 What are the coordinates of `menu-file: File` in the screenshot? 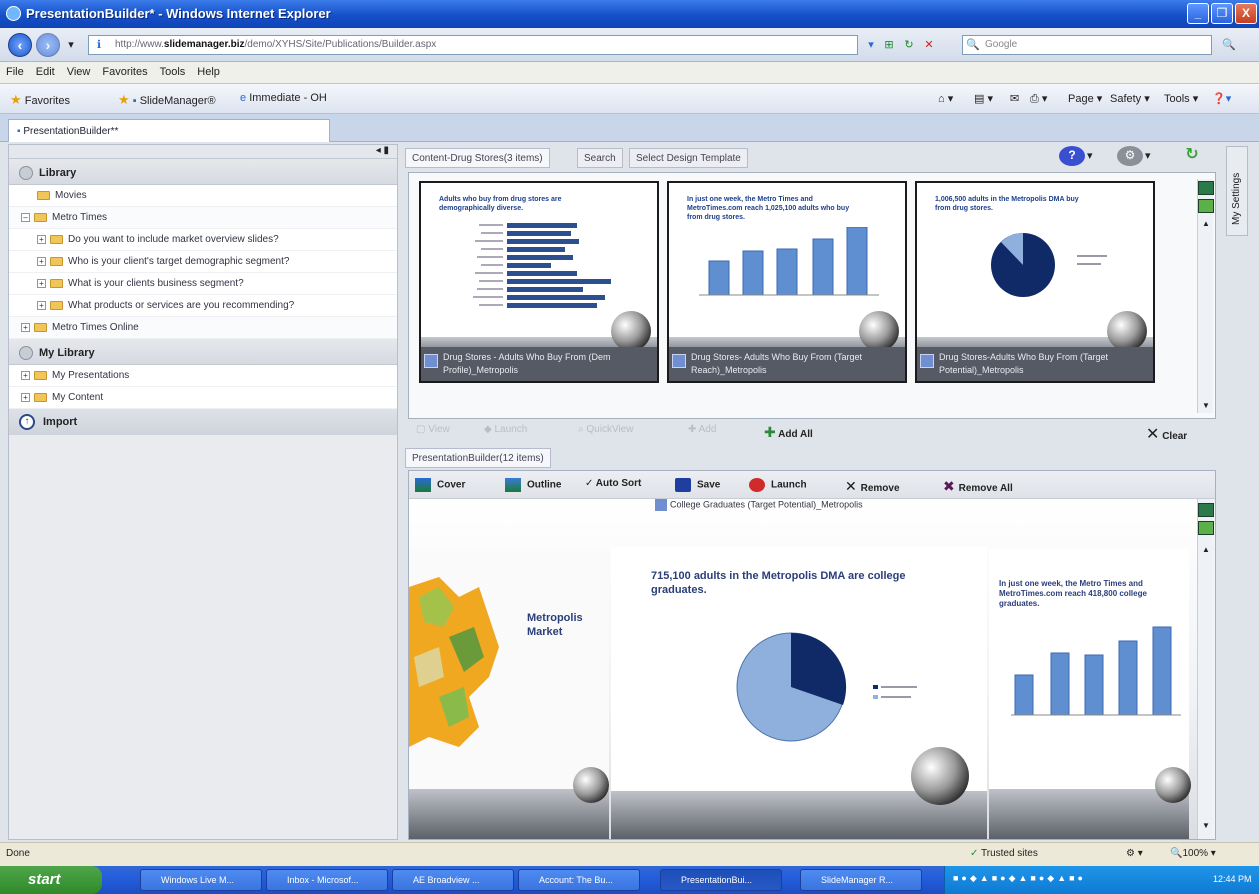 It's located at (15, 70).